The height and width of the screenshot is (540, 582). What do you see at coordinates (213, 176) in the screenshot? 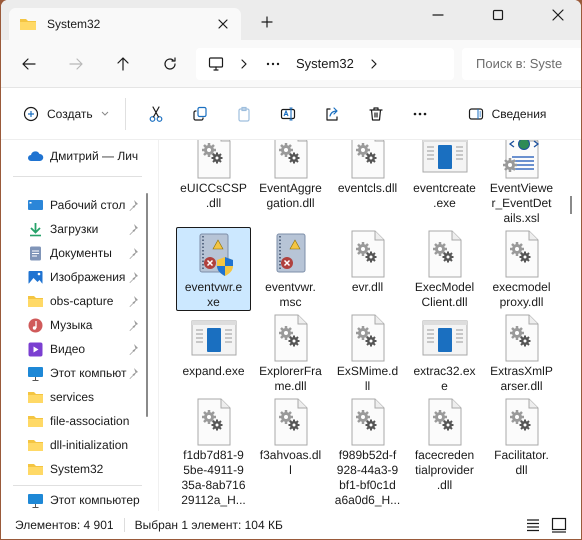
I see `file-item: eUICCsCSP .dll` at bounding box center [213, 176].